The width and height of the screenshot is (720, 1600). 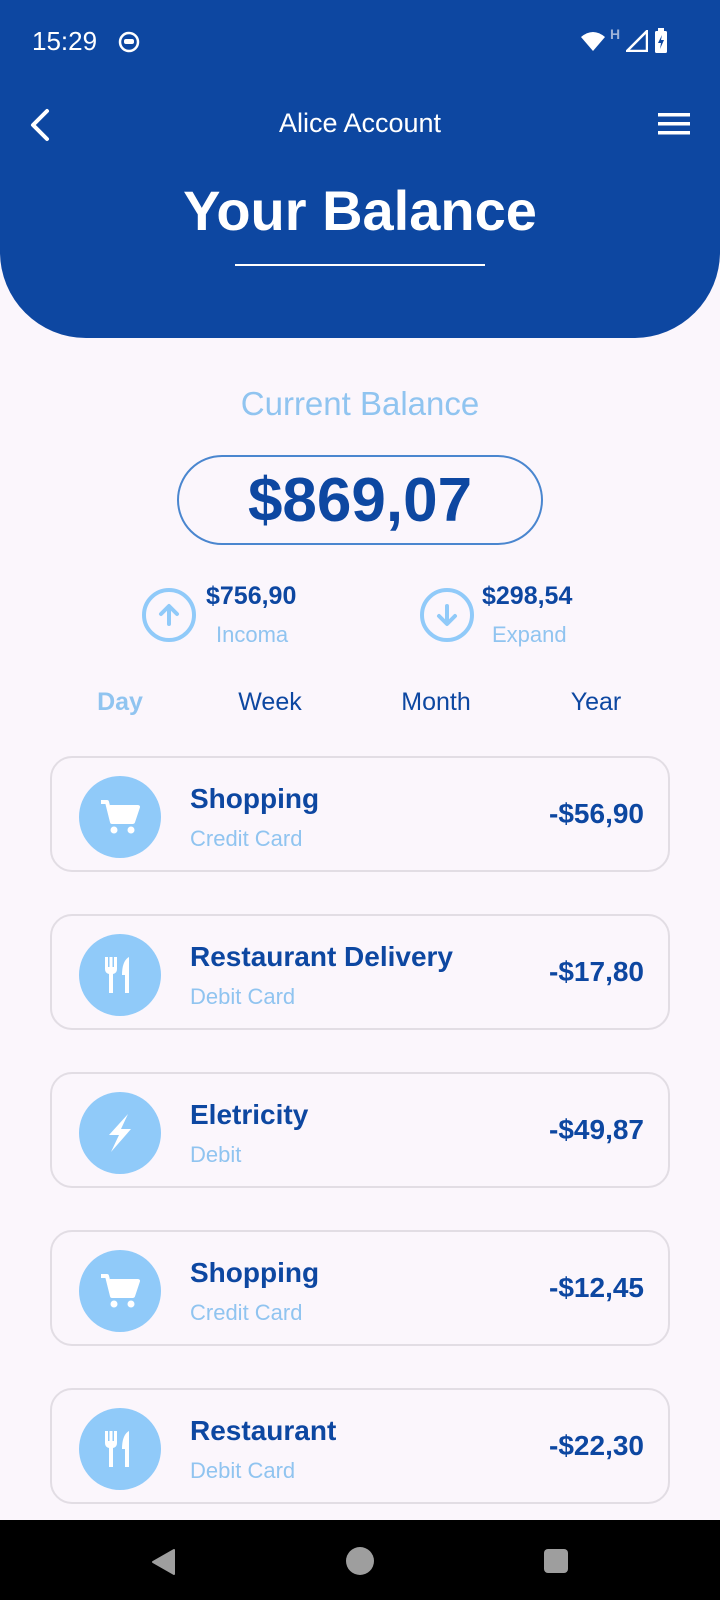 What do you see at coordinates (556, 1561) in the screenshot?
I see `nav-recents-button` at bounding box center [556, 1561].